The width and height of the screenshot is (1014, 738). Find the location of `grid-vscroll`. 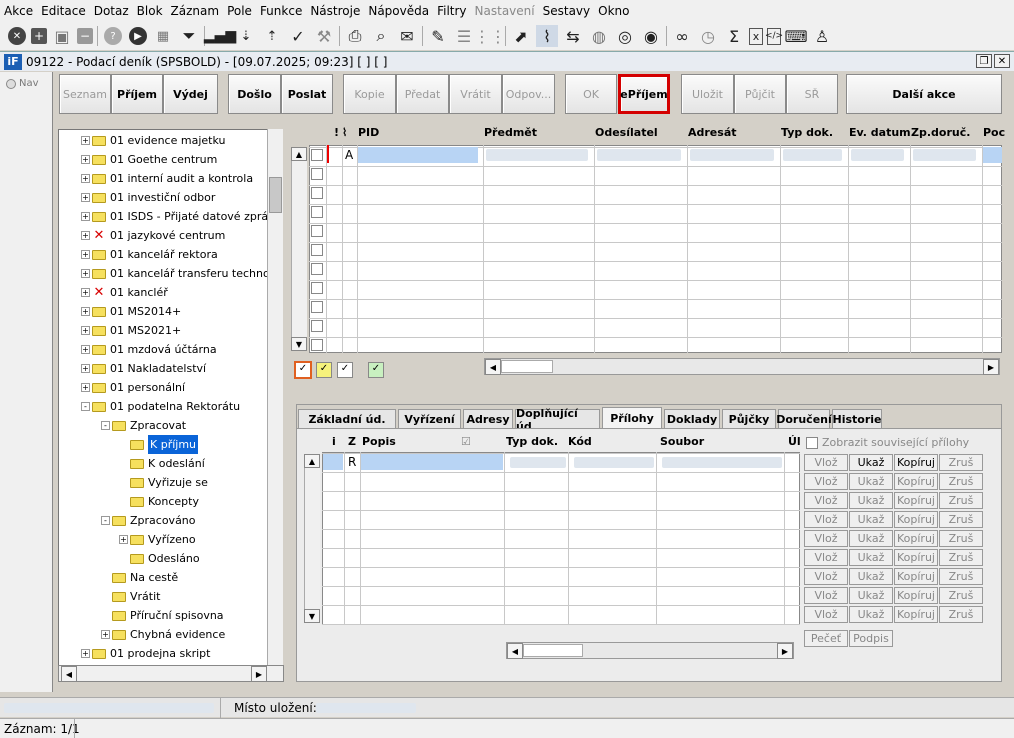

grid-vscroll is located at coordinates (299, 249).